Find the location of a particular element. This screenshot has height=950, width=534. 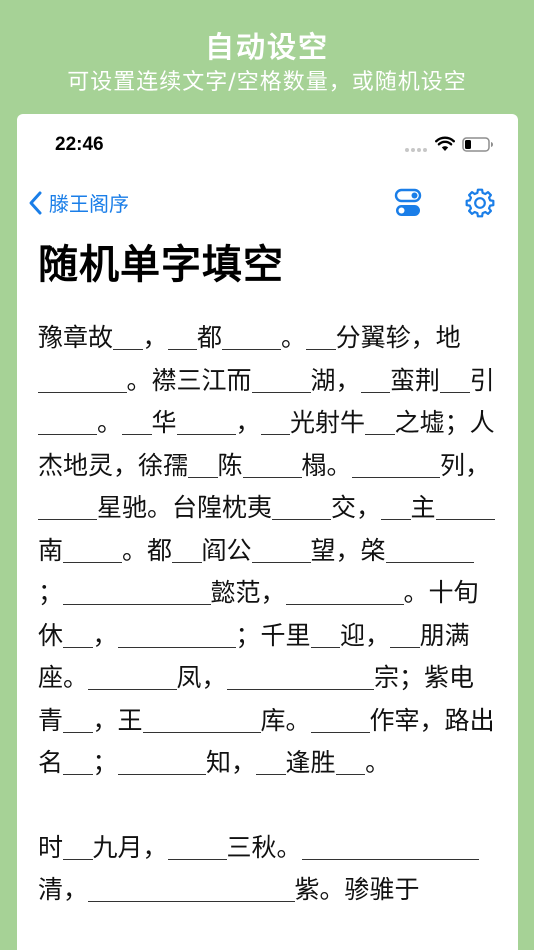

passage-text: 时 is located at coordinates (51, 847).